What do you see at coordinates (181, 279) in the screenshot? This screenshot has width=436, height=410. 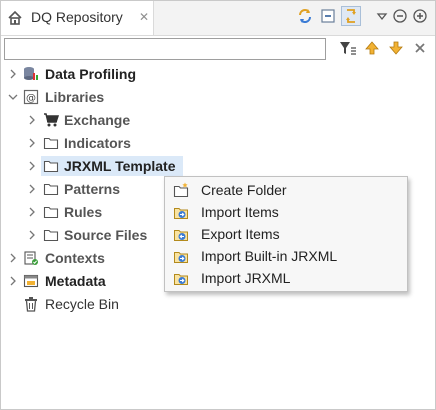 I see `import-jrxml-icon` at bounding box center [181, 279].